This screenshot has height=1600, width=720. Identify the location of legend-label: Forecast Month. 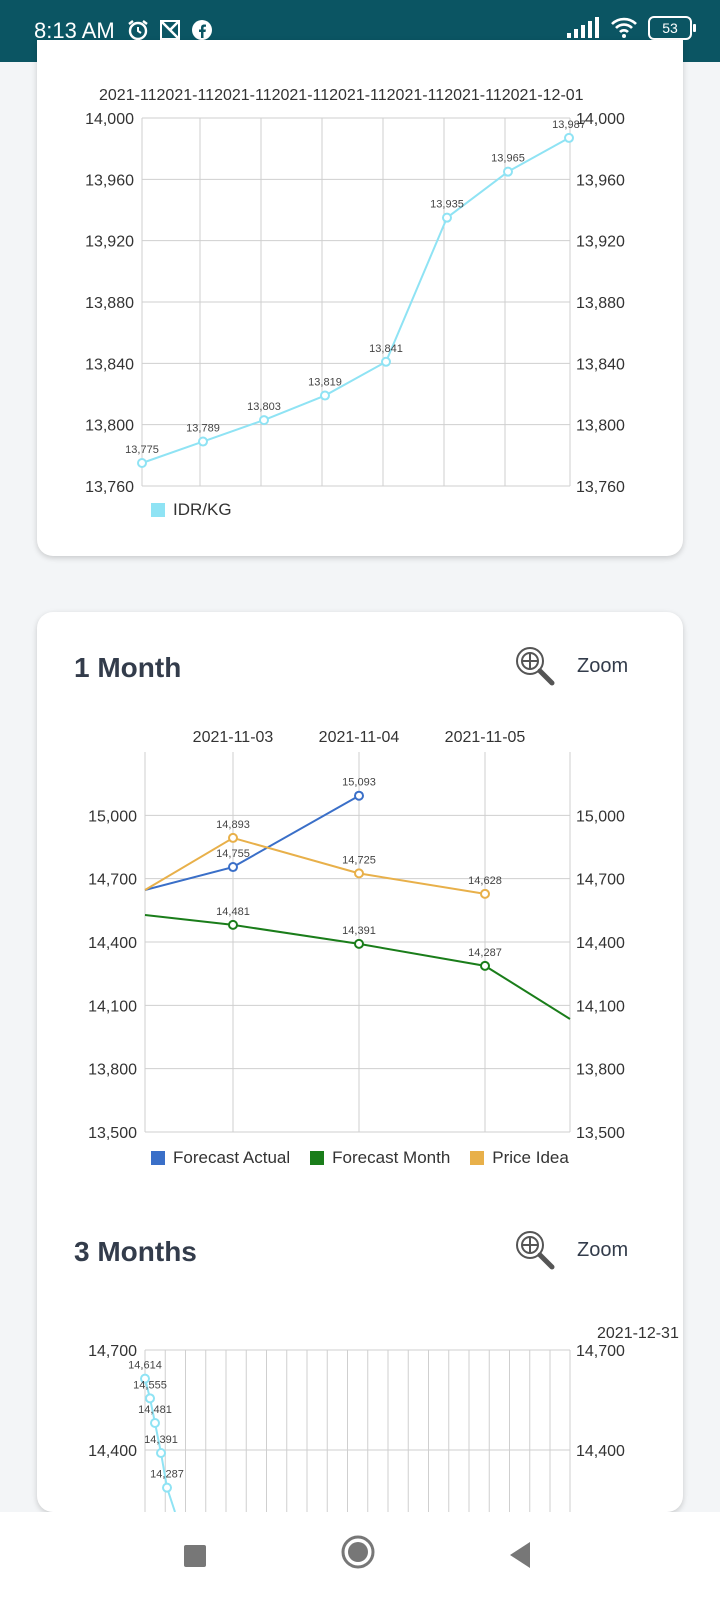
(391, 1157).